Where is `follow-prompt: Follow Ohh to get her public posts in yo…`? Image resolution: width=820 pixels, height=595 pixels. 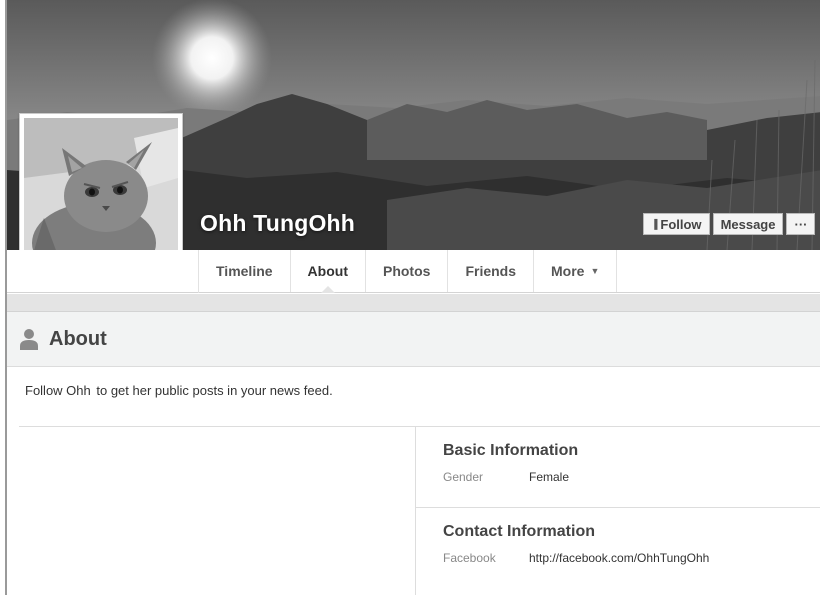 follow-prompt: Follow Ohh to get her public posts in yo… is located at coordinates (179, 390).